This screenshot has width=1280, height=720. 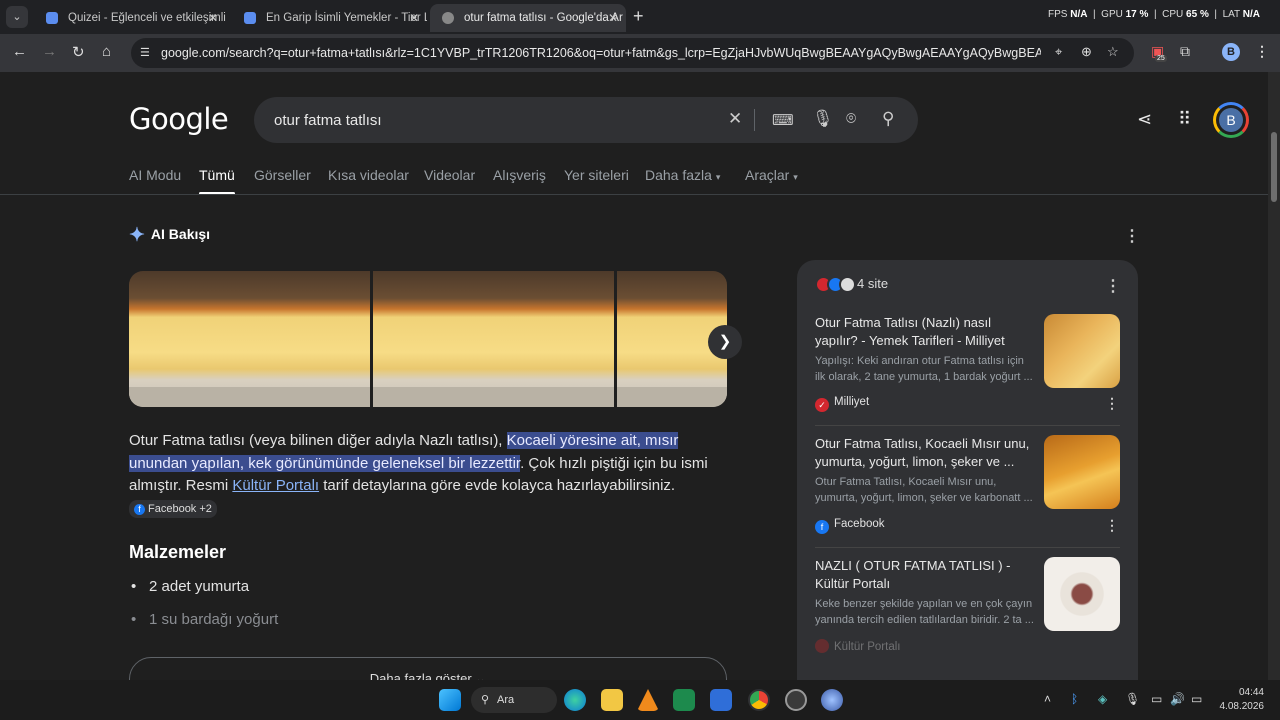 What do you see at coordinates (842, 404) in the screenshot?
I see `source-site: ✓ Milliyet` at bounding box center [842, 404].